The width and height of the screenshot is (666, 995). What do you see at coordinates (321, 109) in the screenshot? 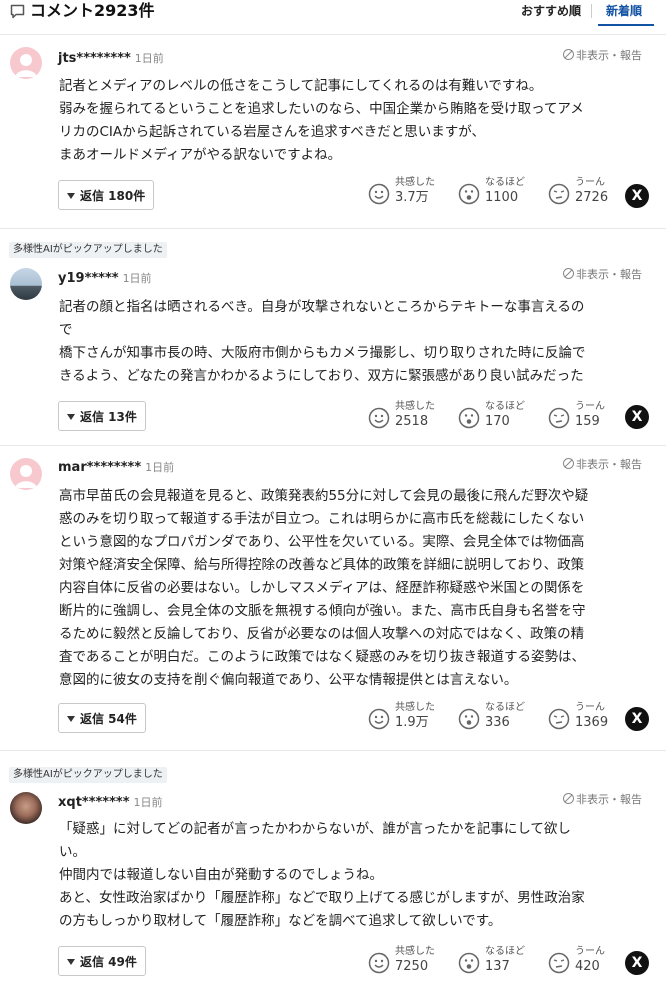
I see `comment-line: 弱みを握られてるということを追求したいのなら、中国企業から賄賂を受け取ってアメ` at bounding box center [321, 109].